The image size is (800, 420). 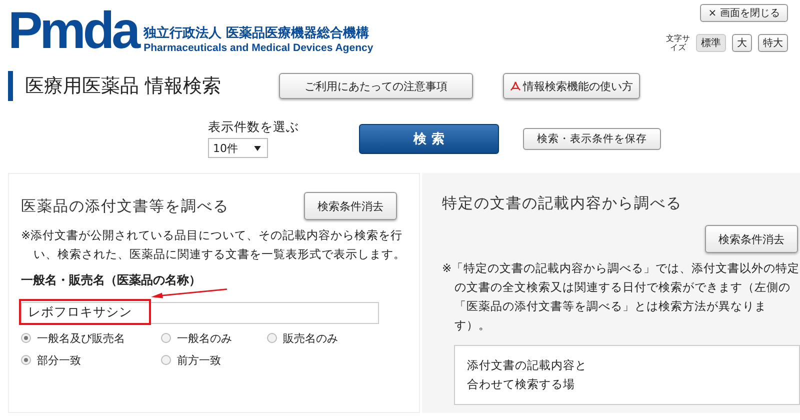 What do you see at coordinates (214, 245) in the screenshot?
I see `panel-note: ※添付文書が公開されている品目について、その記載内容から検索を行い、検索された、医薬品に関連する文書を一覧表形式で表示します。` at bounding box center [214, 245].